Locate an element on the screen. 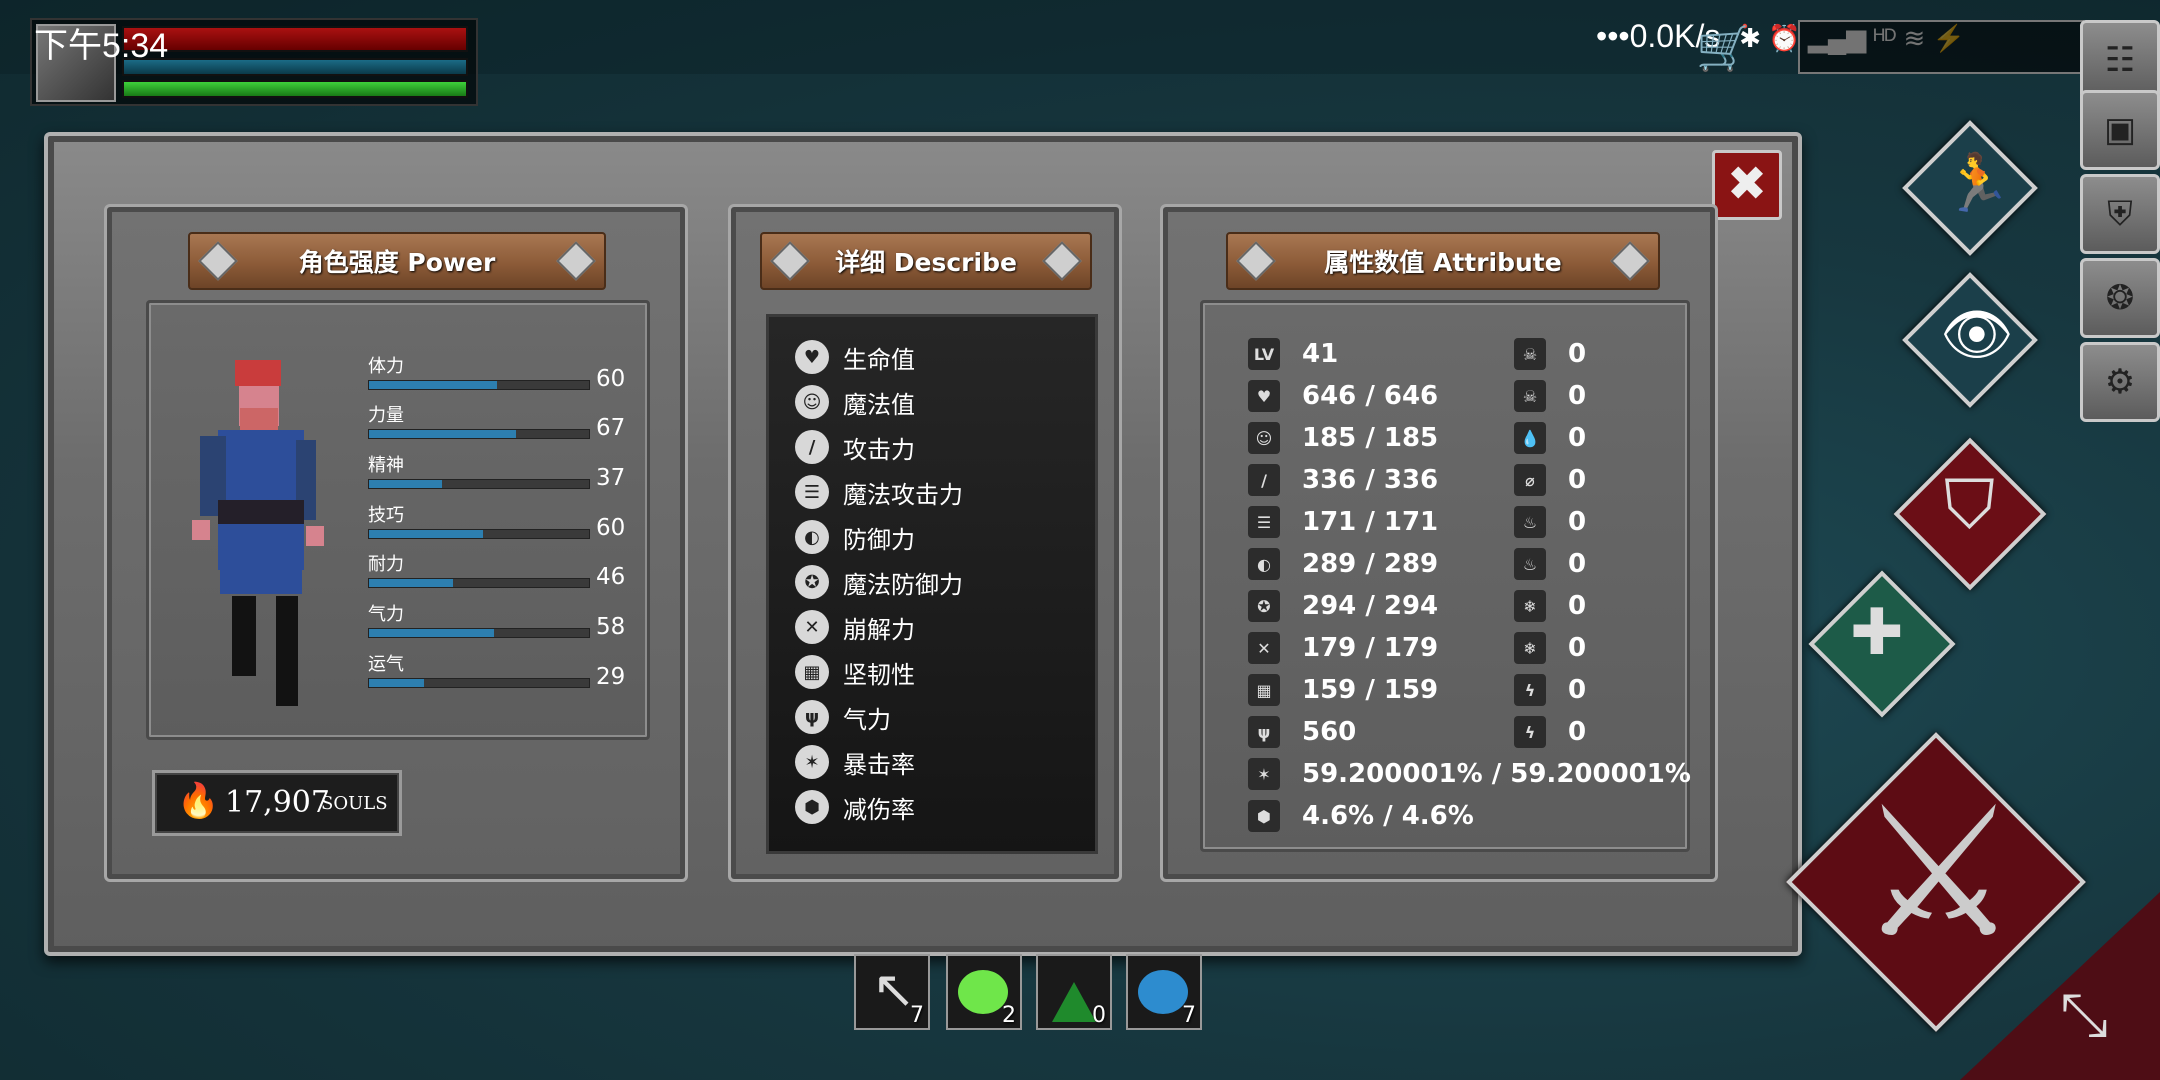 The width and height of the screenshot is (2160, 1080). spellbook-icon: ☰ is located at coordinates (1264, 522).